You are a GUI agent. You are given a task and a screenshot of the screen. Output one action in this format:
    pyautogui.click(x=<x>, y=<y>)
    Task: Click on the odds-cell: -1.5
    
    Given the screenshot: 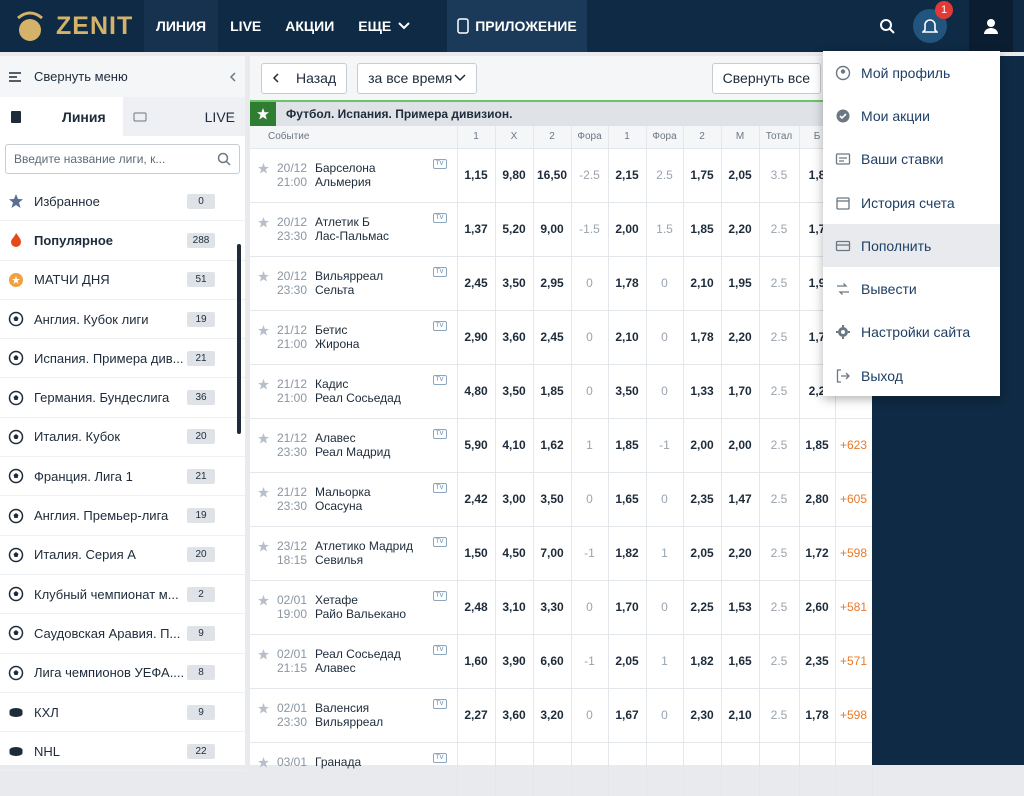 What is the action you would take?
    pyautogui.click(x=590, y=228)
    